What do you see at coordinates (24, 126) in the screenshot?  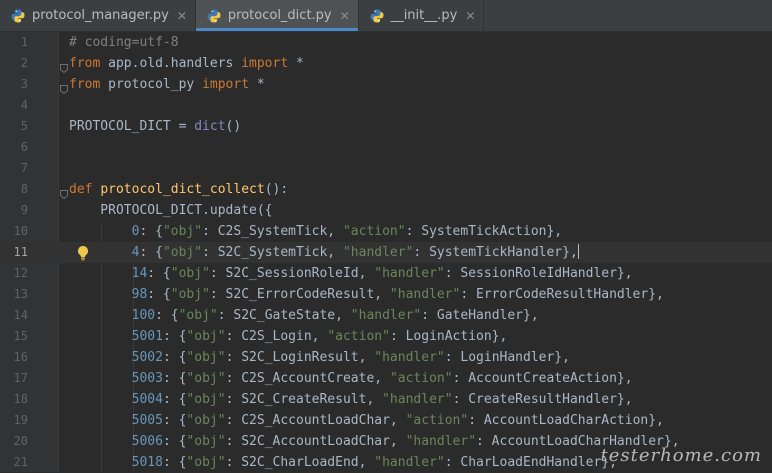 I see `line-number: 5` at bounding box center [24, 126].